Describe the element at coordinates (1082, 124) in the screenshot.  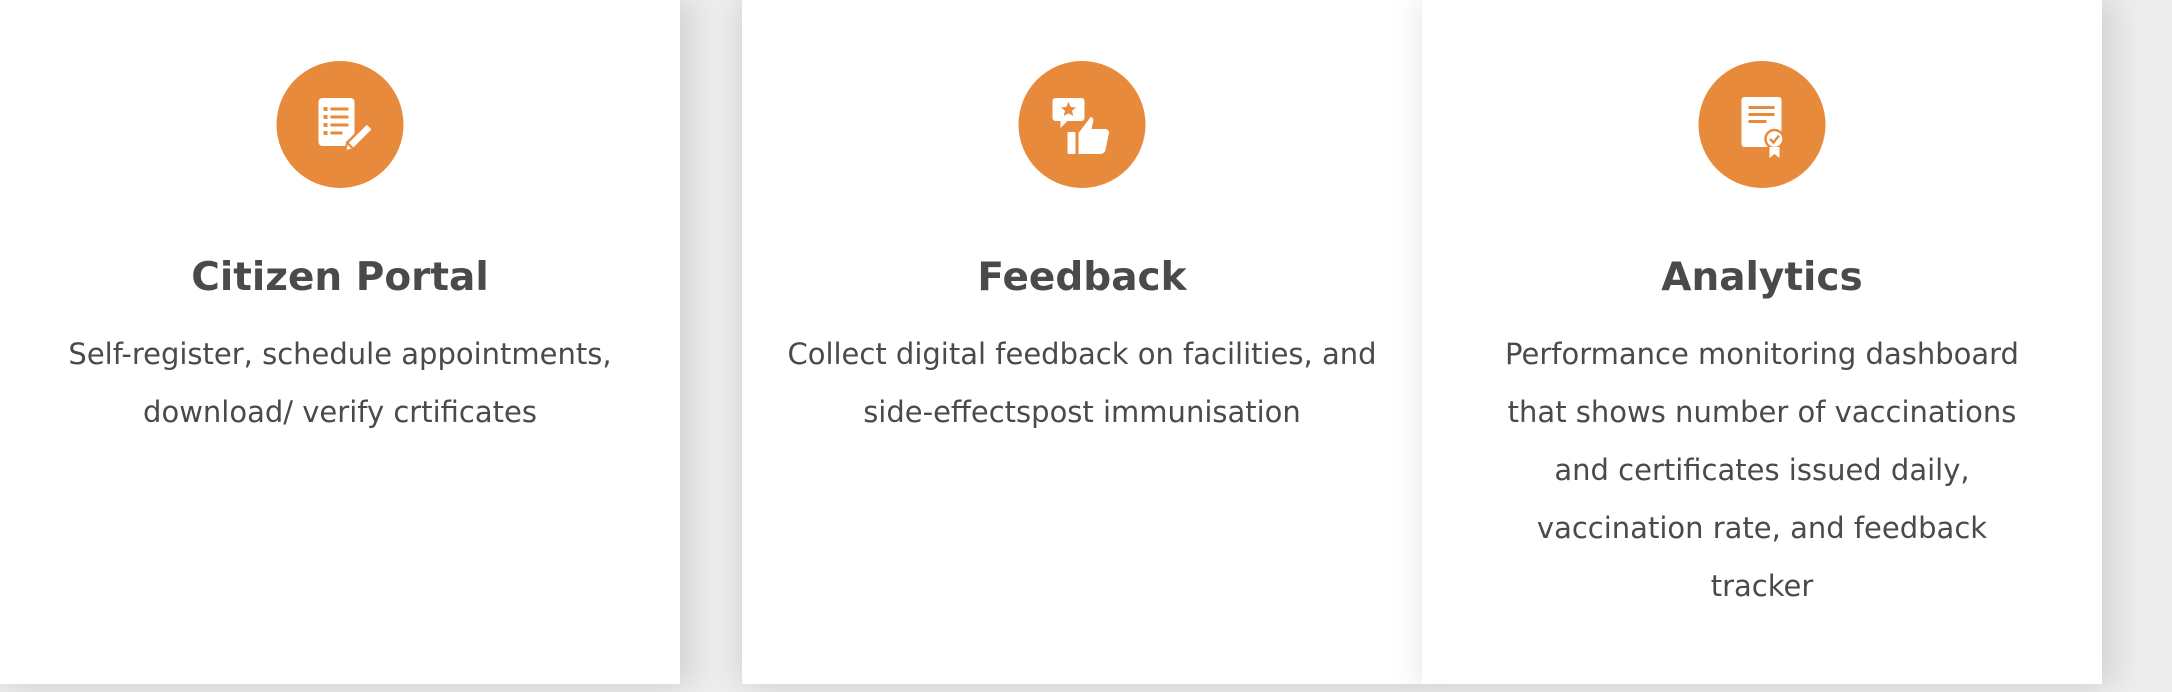
I see `feedback-thumbs-up-icon` at that location.